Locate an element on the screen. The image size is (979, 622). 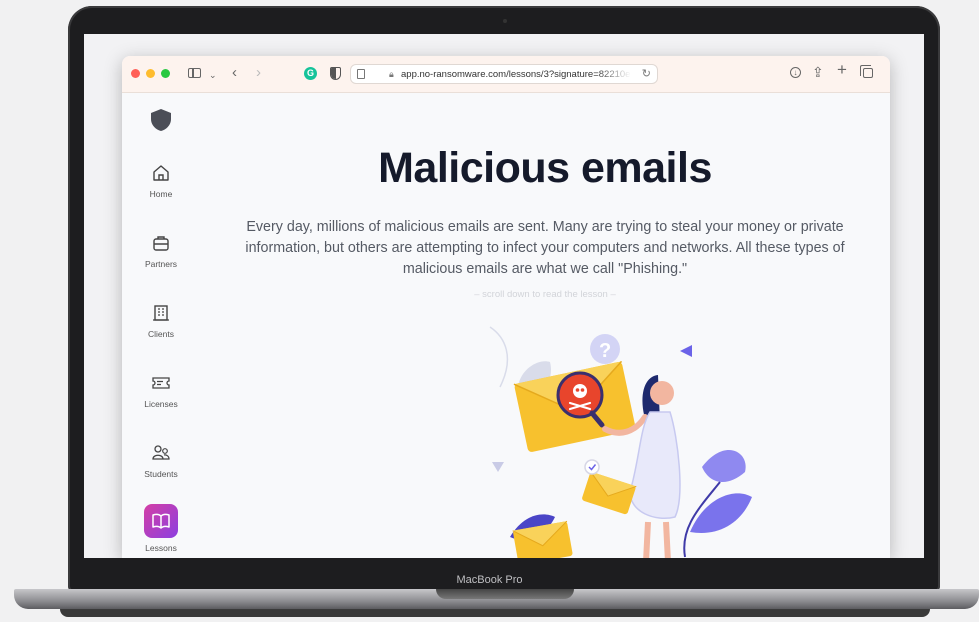
sidebar-item-home: Home is located at coordinates (161, 180).